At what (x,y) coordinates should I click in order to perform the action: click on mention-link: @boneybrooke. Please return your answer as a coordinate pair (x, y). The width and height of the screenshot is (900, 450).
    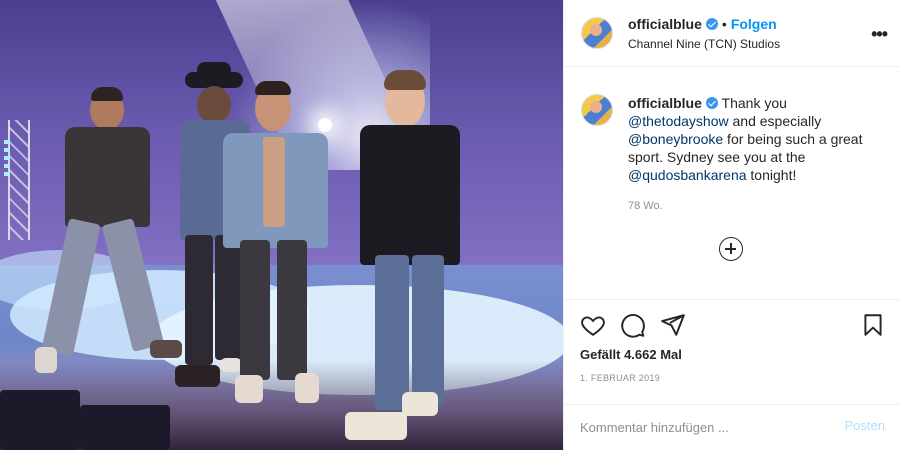
    Looking at the image, I should click on (675, 139).